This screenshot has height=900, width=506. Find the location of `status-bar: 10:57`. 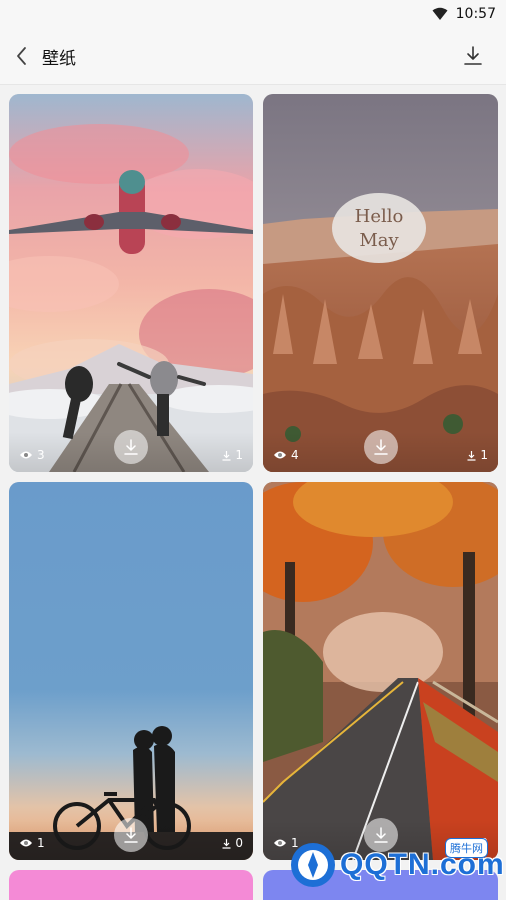

status-bar: 10:57 is located at coordinates (253, 14).